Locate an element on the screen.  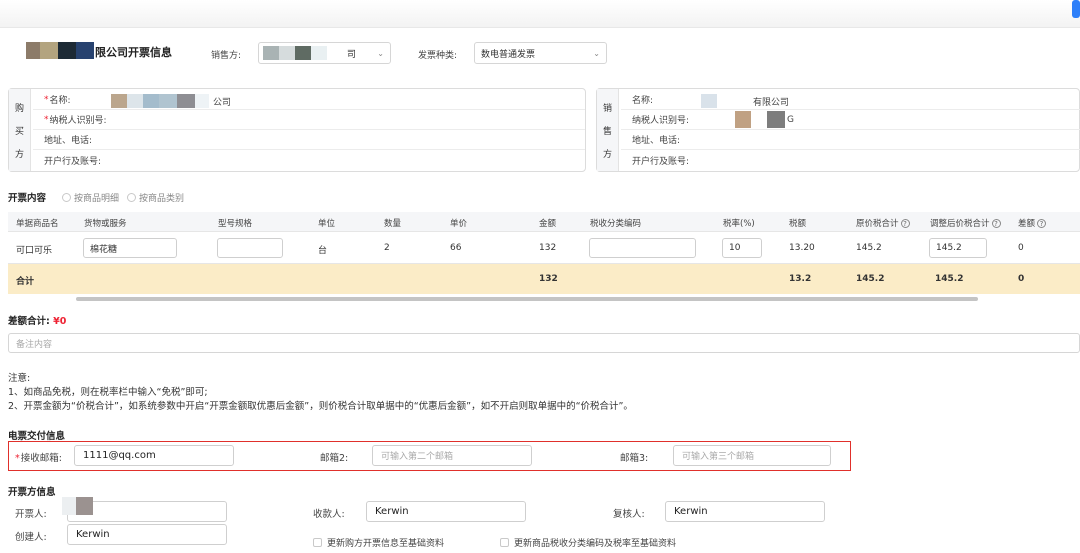
top-right-button is located at coordinates (1076, 9).